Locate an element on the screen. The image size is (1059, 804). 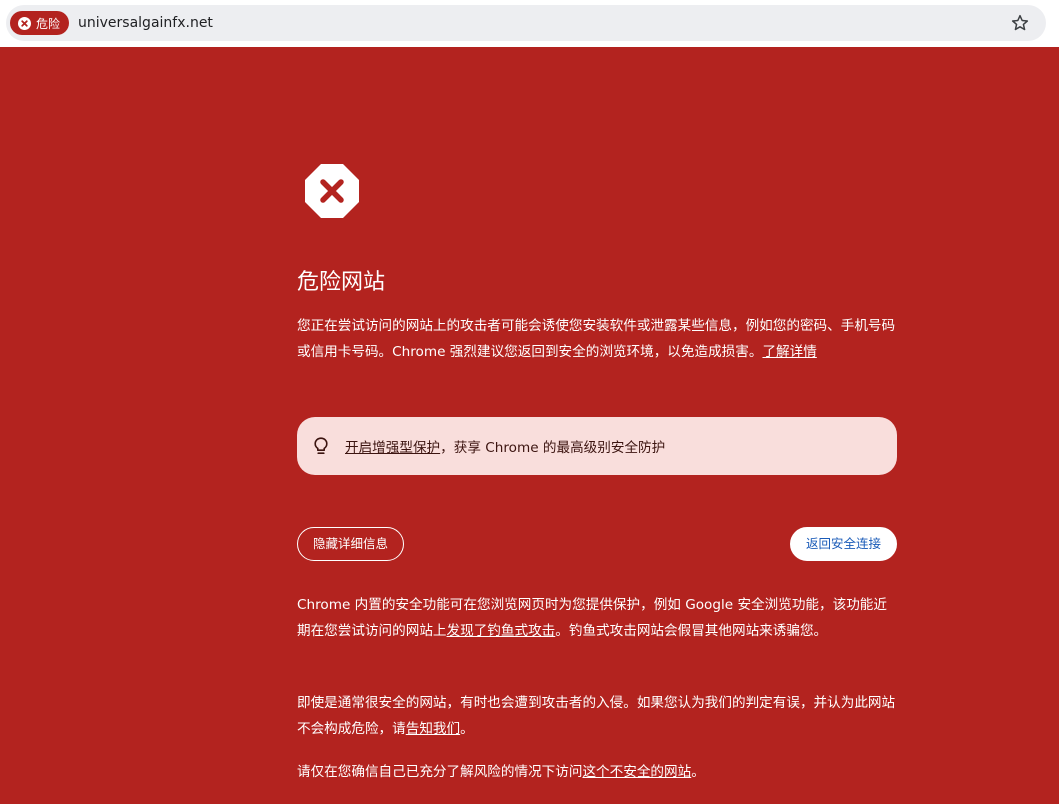
page-title: 危险网站 is located at coordinates (341, 282).